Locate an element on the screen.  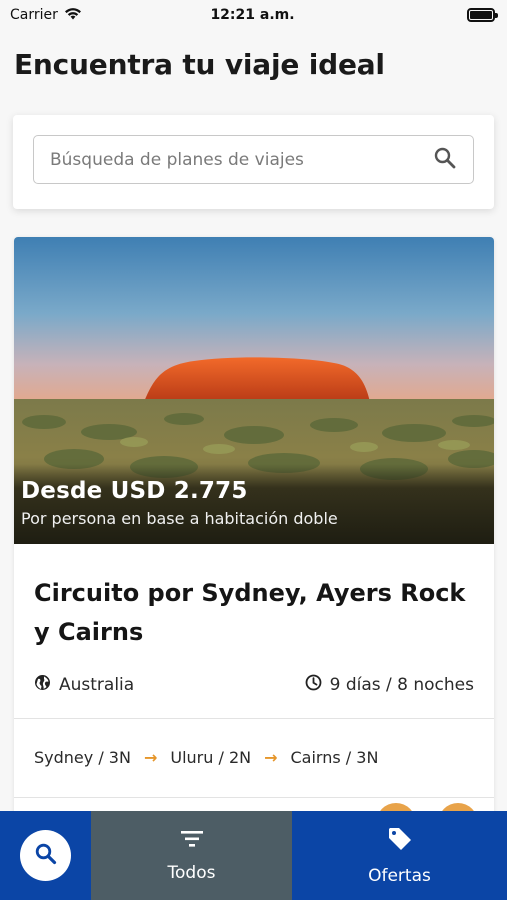
route-stop: Cairns / 3N is located at coordinates (334, 757).